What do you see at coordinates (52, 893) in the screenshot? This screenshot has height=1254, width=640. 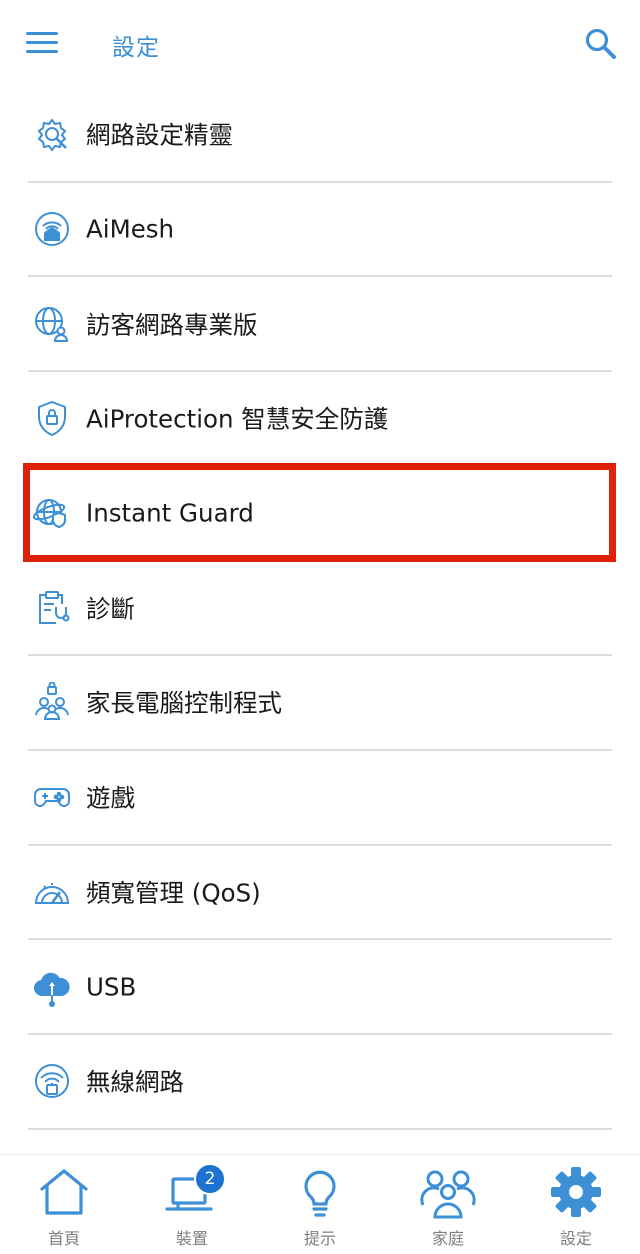 I see `speedometer-icon` at bounding box center [52, 893].